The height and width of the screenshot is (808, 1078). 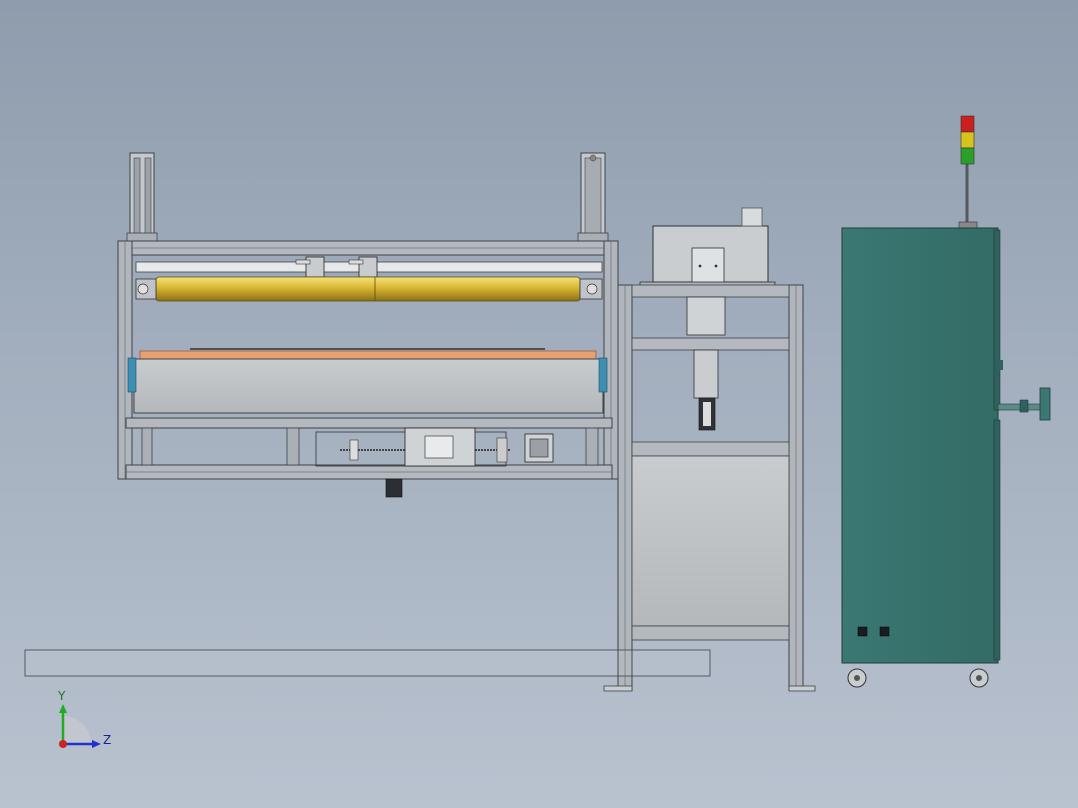 I want to click on ball-screw-drive, so click(x=412, y=447).